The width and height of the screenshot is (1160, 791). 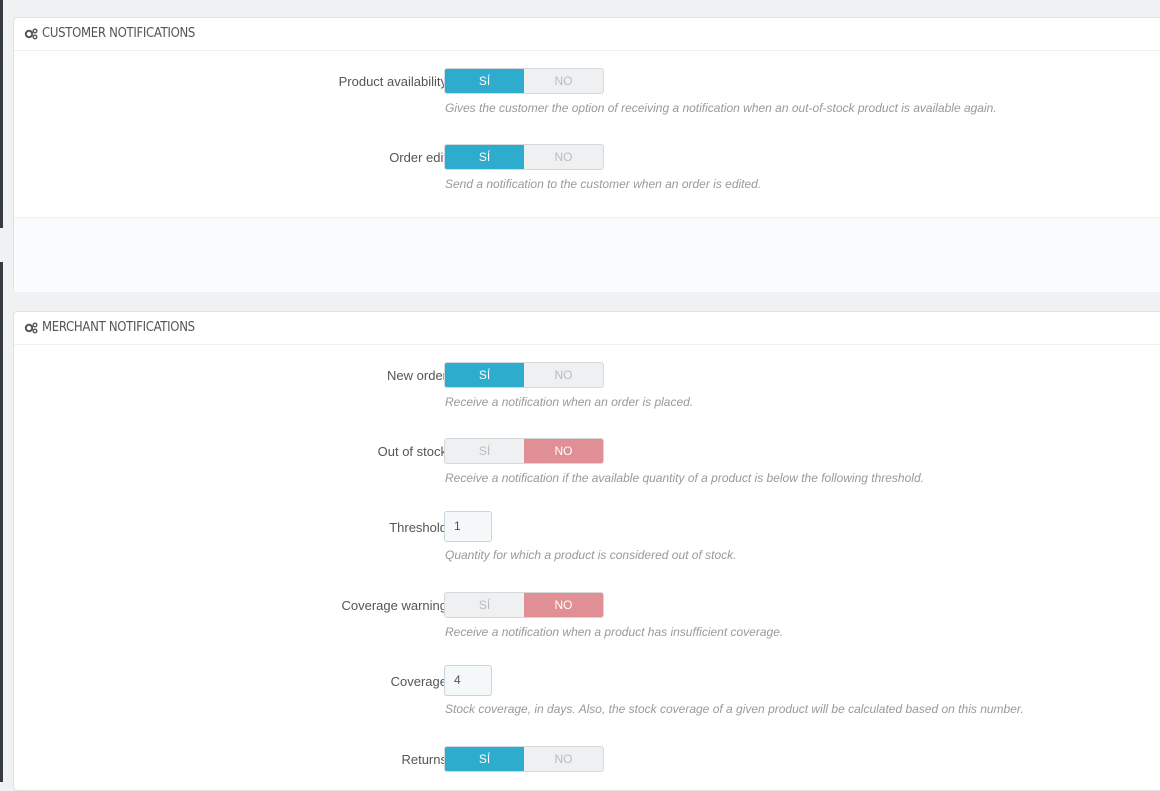 What do you see at coordinates (468, 526) in the screenshot?
I see `threshold-input: 1` at bounding box center [468, 526].